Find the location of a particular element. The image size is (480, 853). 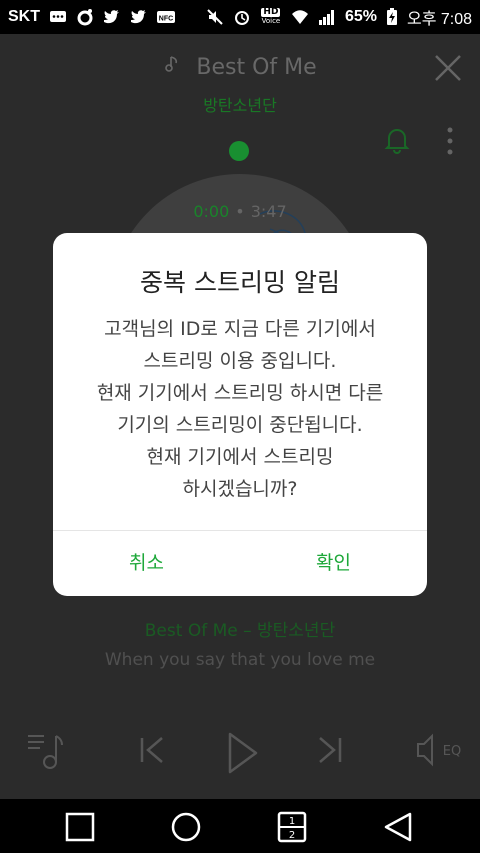

home-icon is located at coordinates (186, 827).